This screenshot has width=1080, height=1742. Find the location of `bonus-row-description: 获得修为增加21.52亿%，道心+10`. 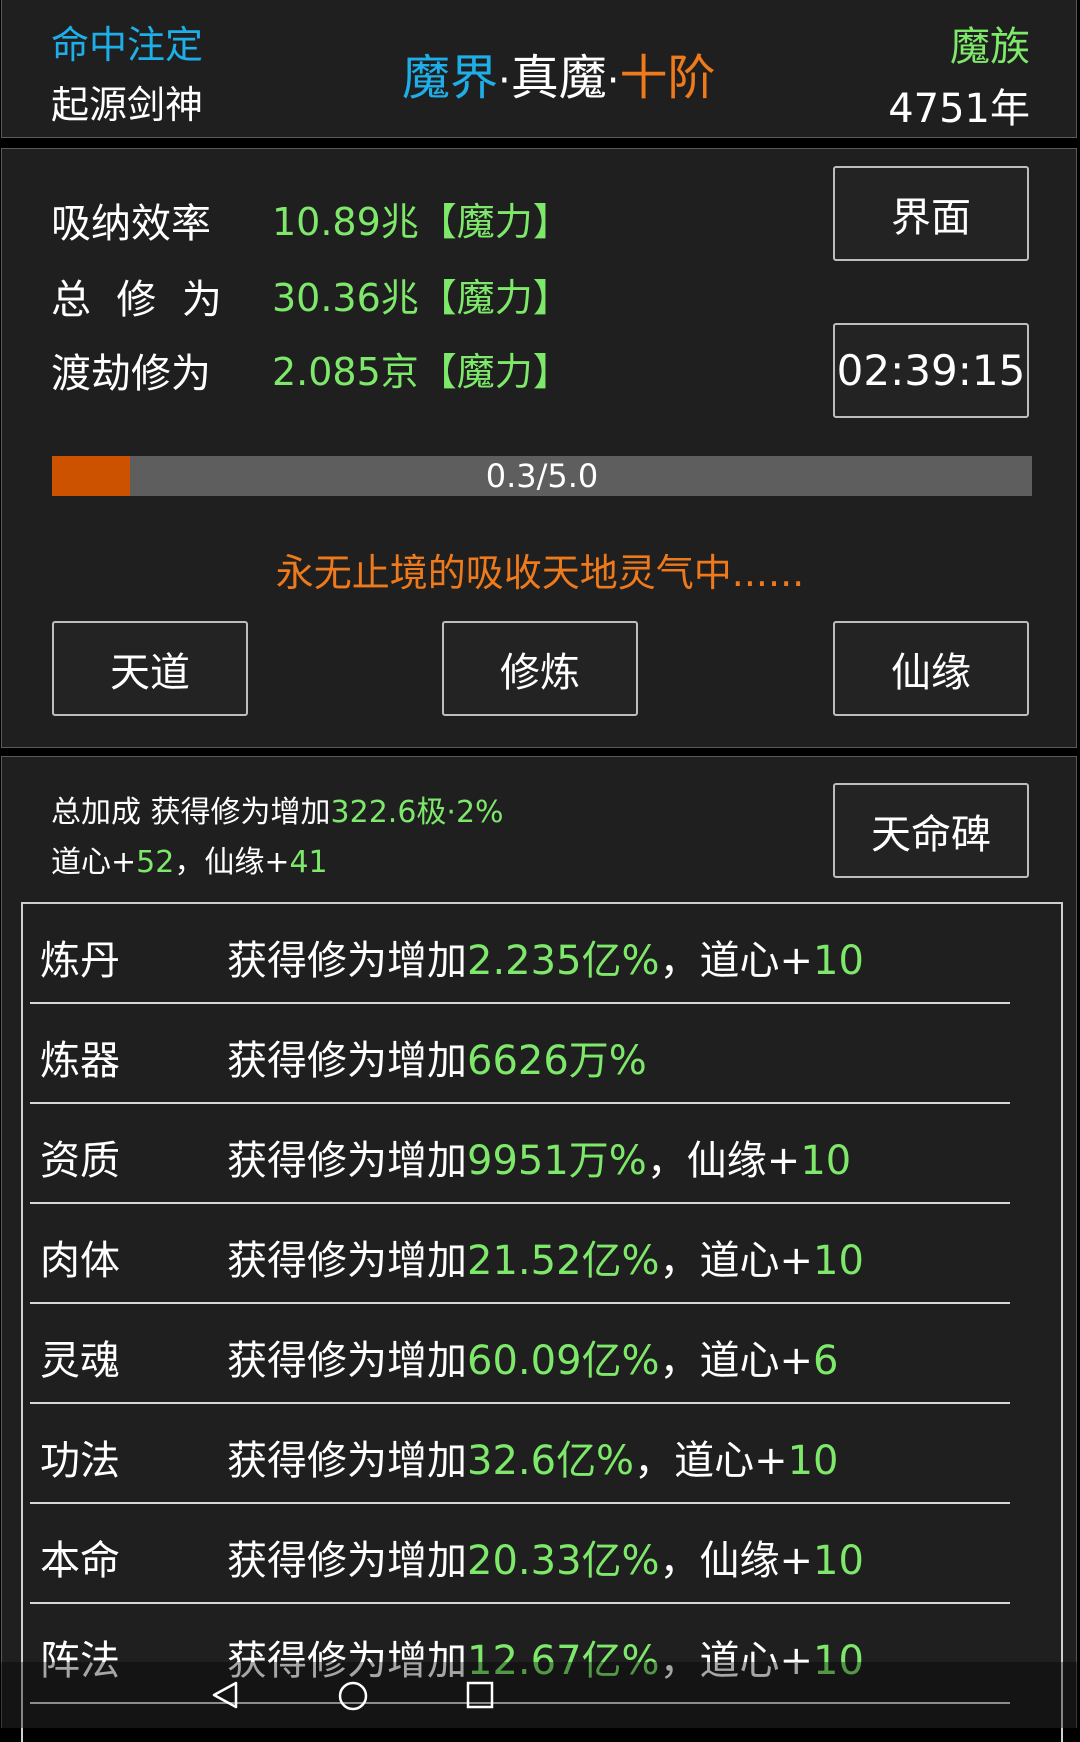

bonus-row-description: 获得修为增加21.52亿%，道心+10 is located at coordinates (545, 1257).